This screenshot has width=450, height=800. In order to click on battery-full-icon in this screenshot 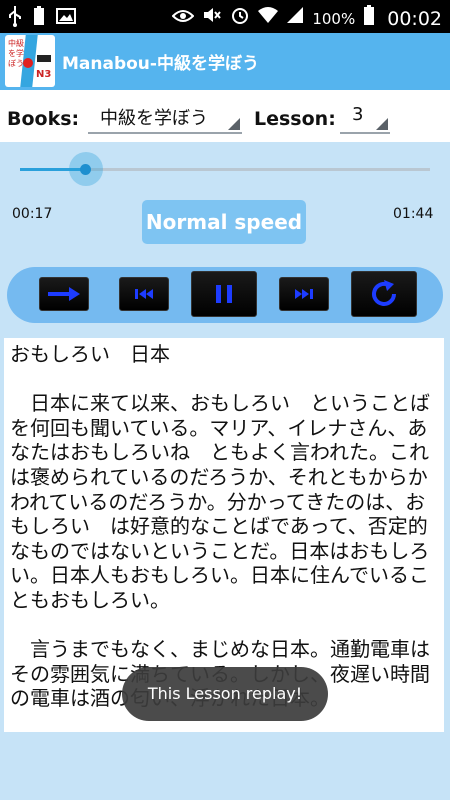, I will do `click(39, 19)`.